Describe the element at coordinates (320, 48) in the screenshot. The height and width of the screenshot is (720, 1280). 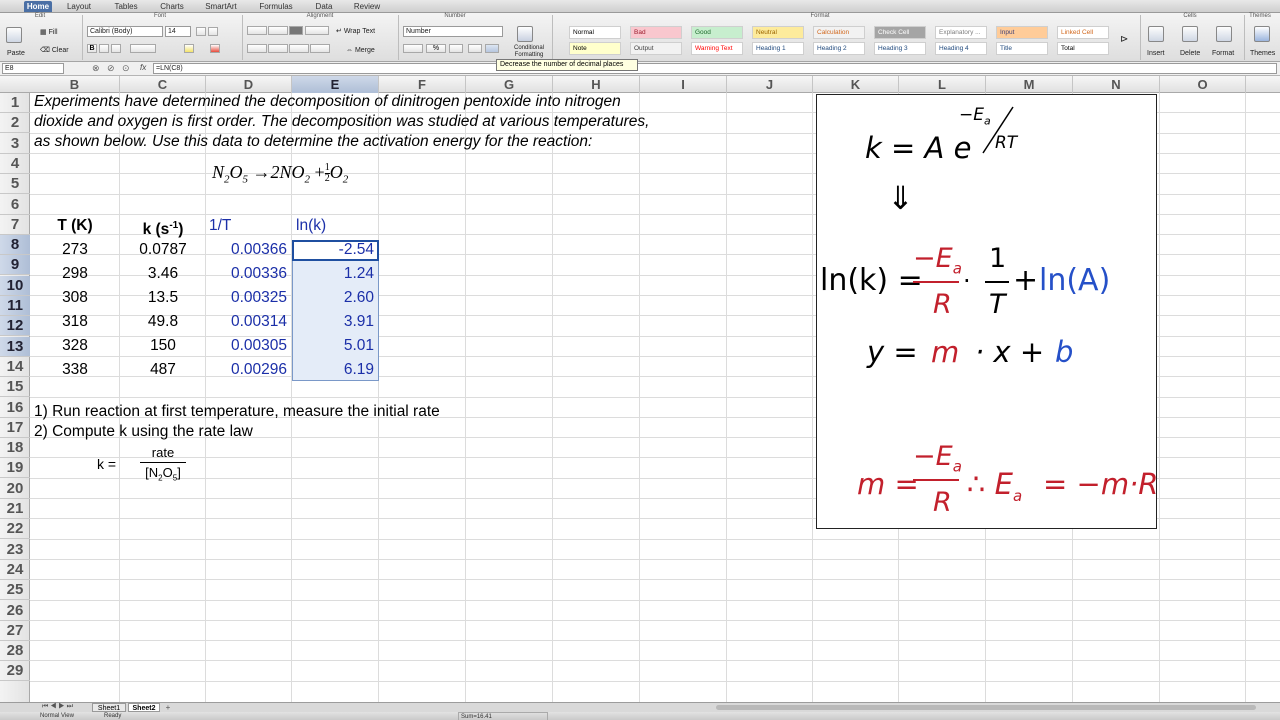
I see `indent-icon` at that location.